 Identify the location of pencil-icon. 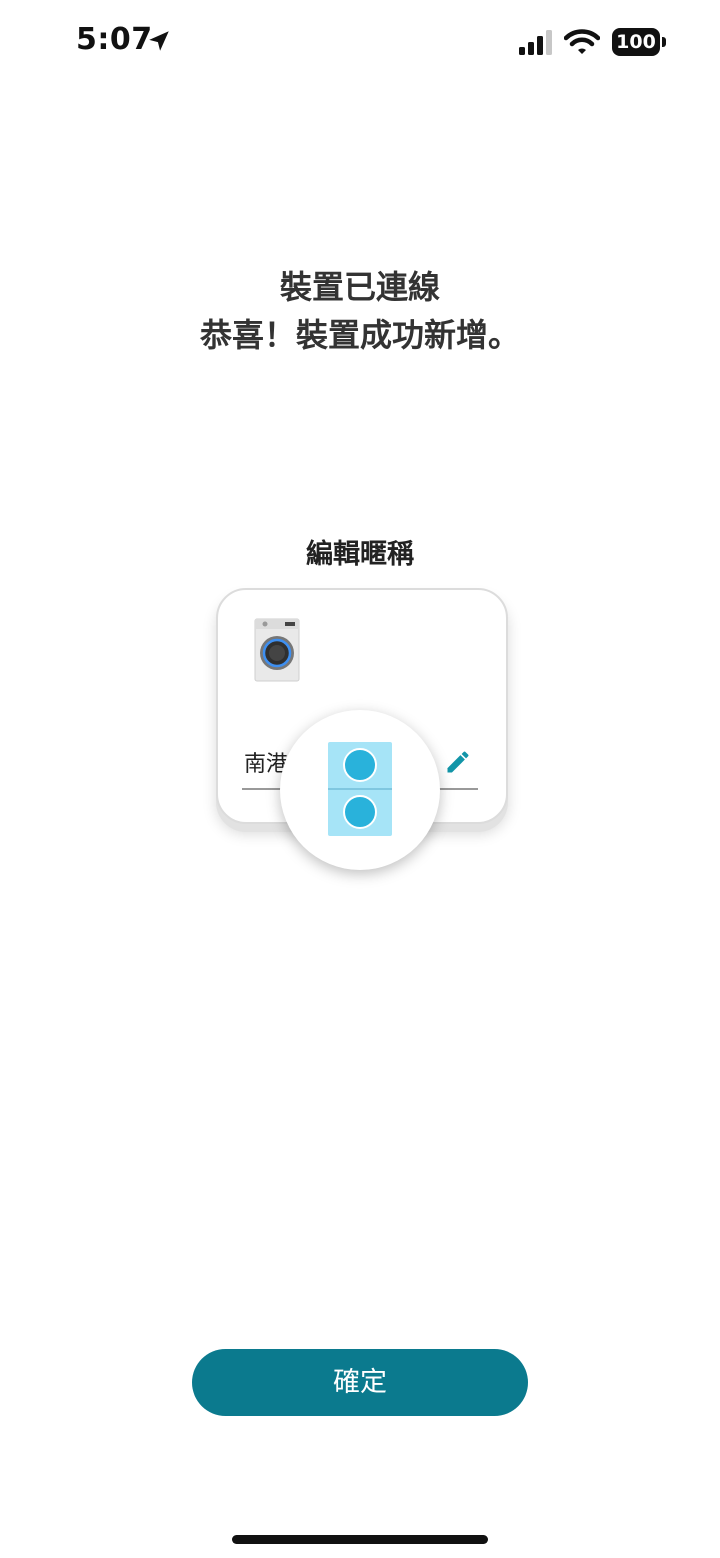
(458, 762).